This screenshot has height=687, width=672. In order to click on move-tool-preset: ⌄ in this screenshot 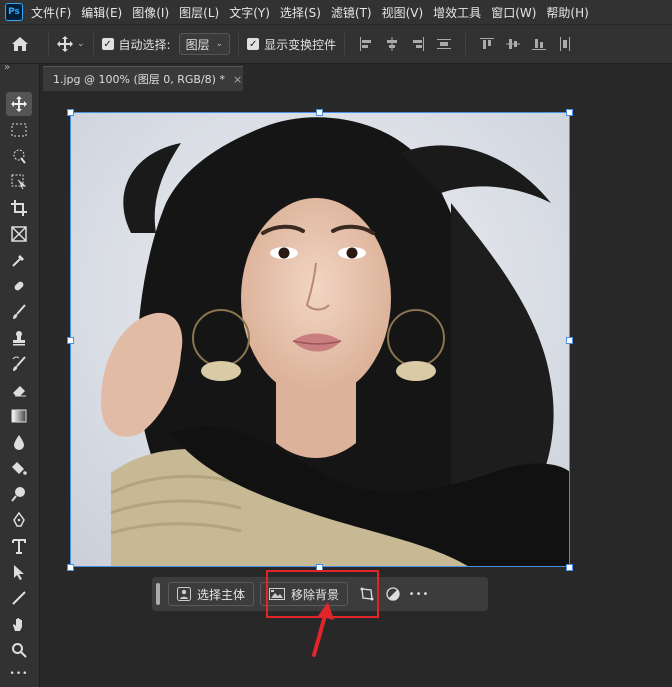, I will do `click(71, 44)`.